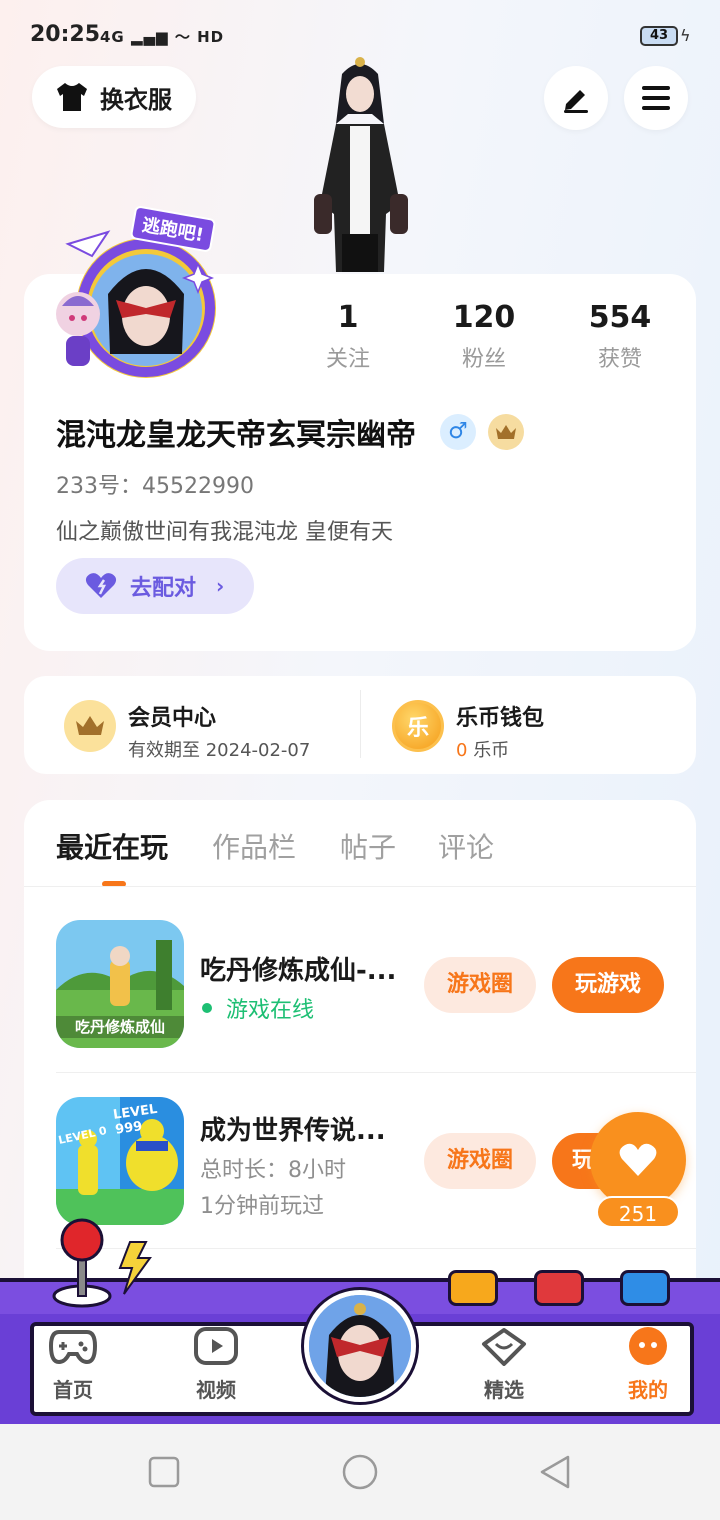  Describe the element at coordinates (136, 99) in the screenshot. I see `change-outfit-label: 换衣服` at that location.